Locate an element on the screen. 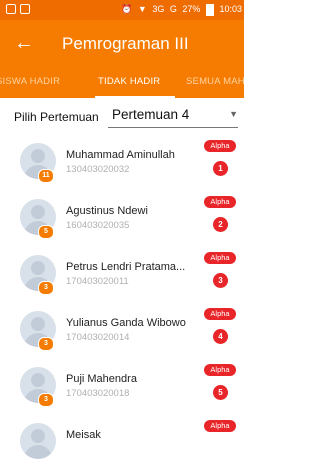 The height and width of the screenshot is (472, 320). notification-icons is located at coordinates (21, 10).